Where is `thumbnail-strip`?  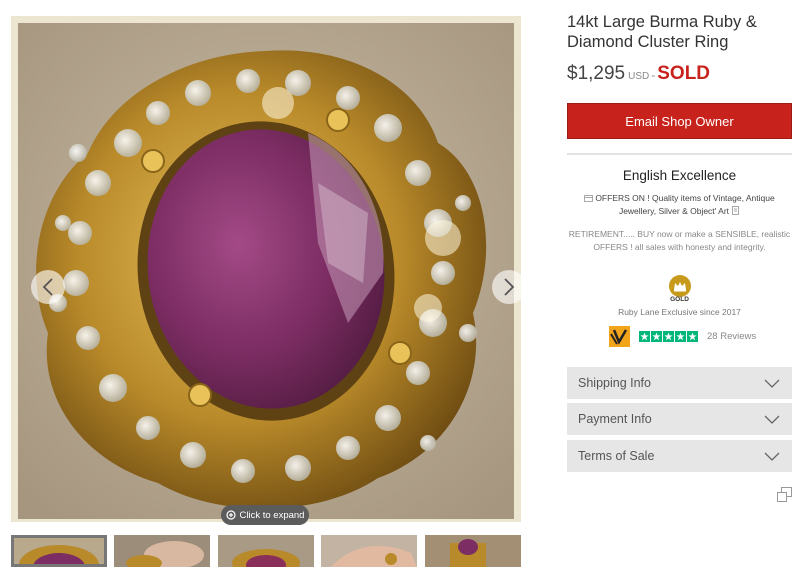
thumbnail-strip is located at coordinates (268, 551).